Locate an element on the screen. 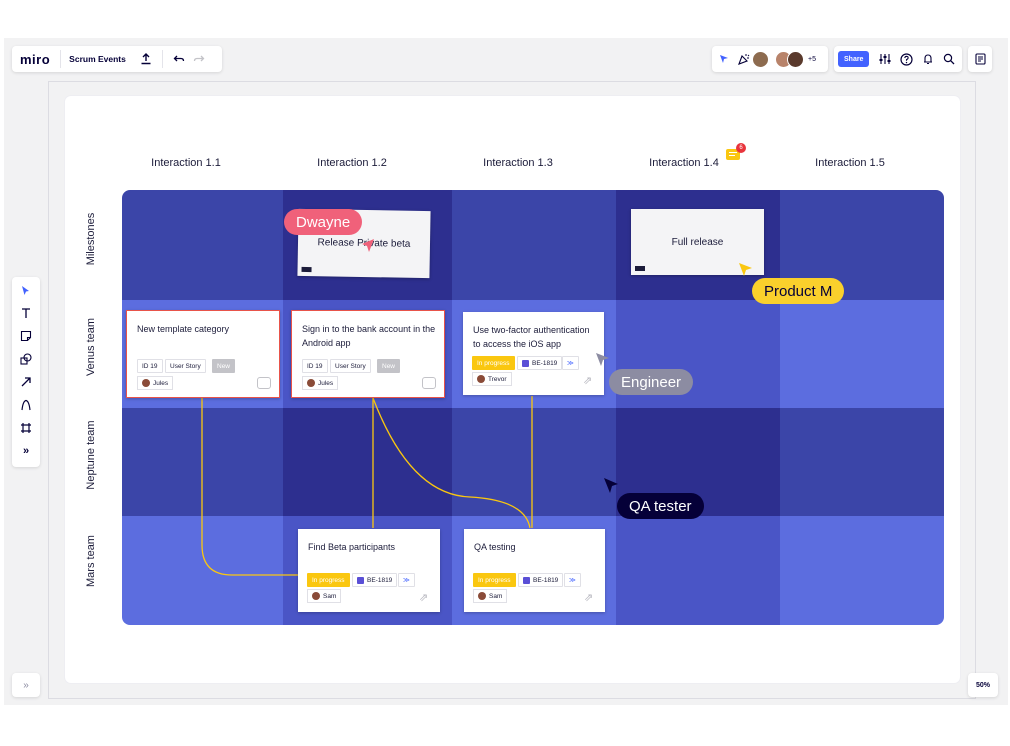  sticky-text: Full release is located at coordinates (697, 242).